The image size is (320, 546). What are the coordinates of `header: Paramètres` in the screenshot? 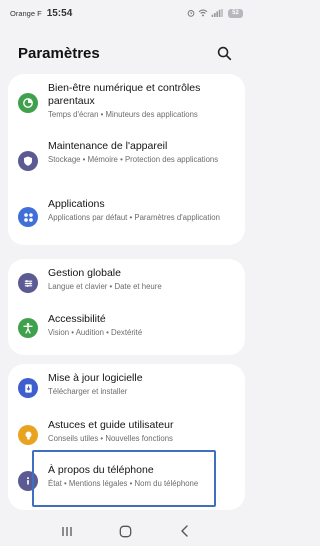 It's located at (126, 53).